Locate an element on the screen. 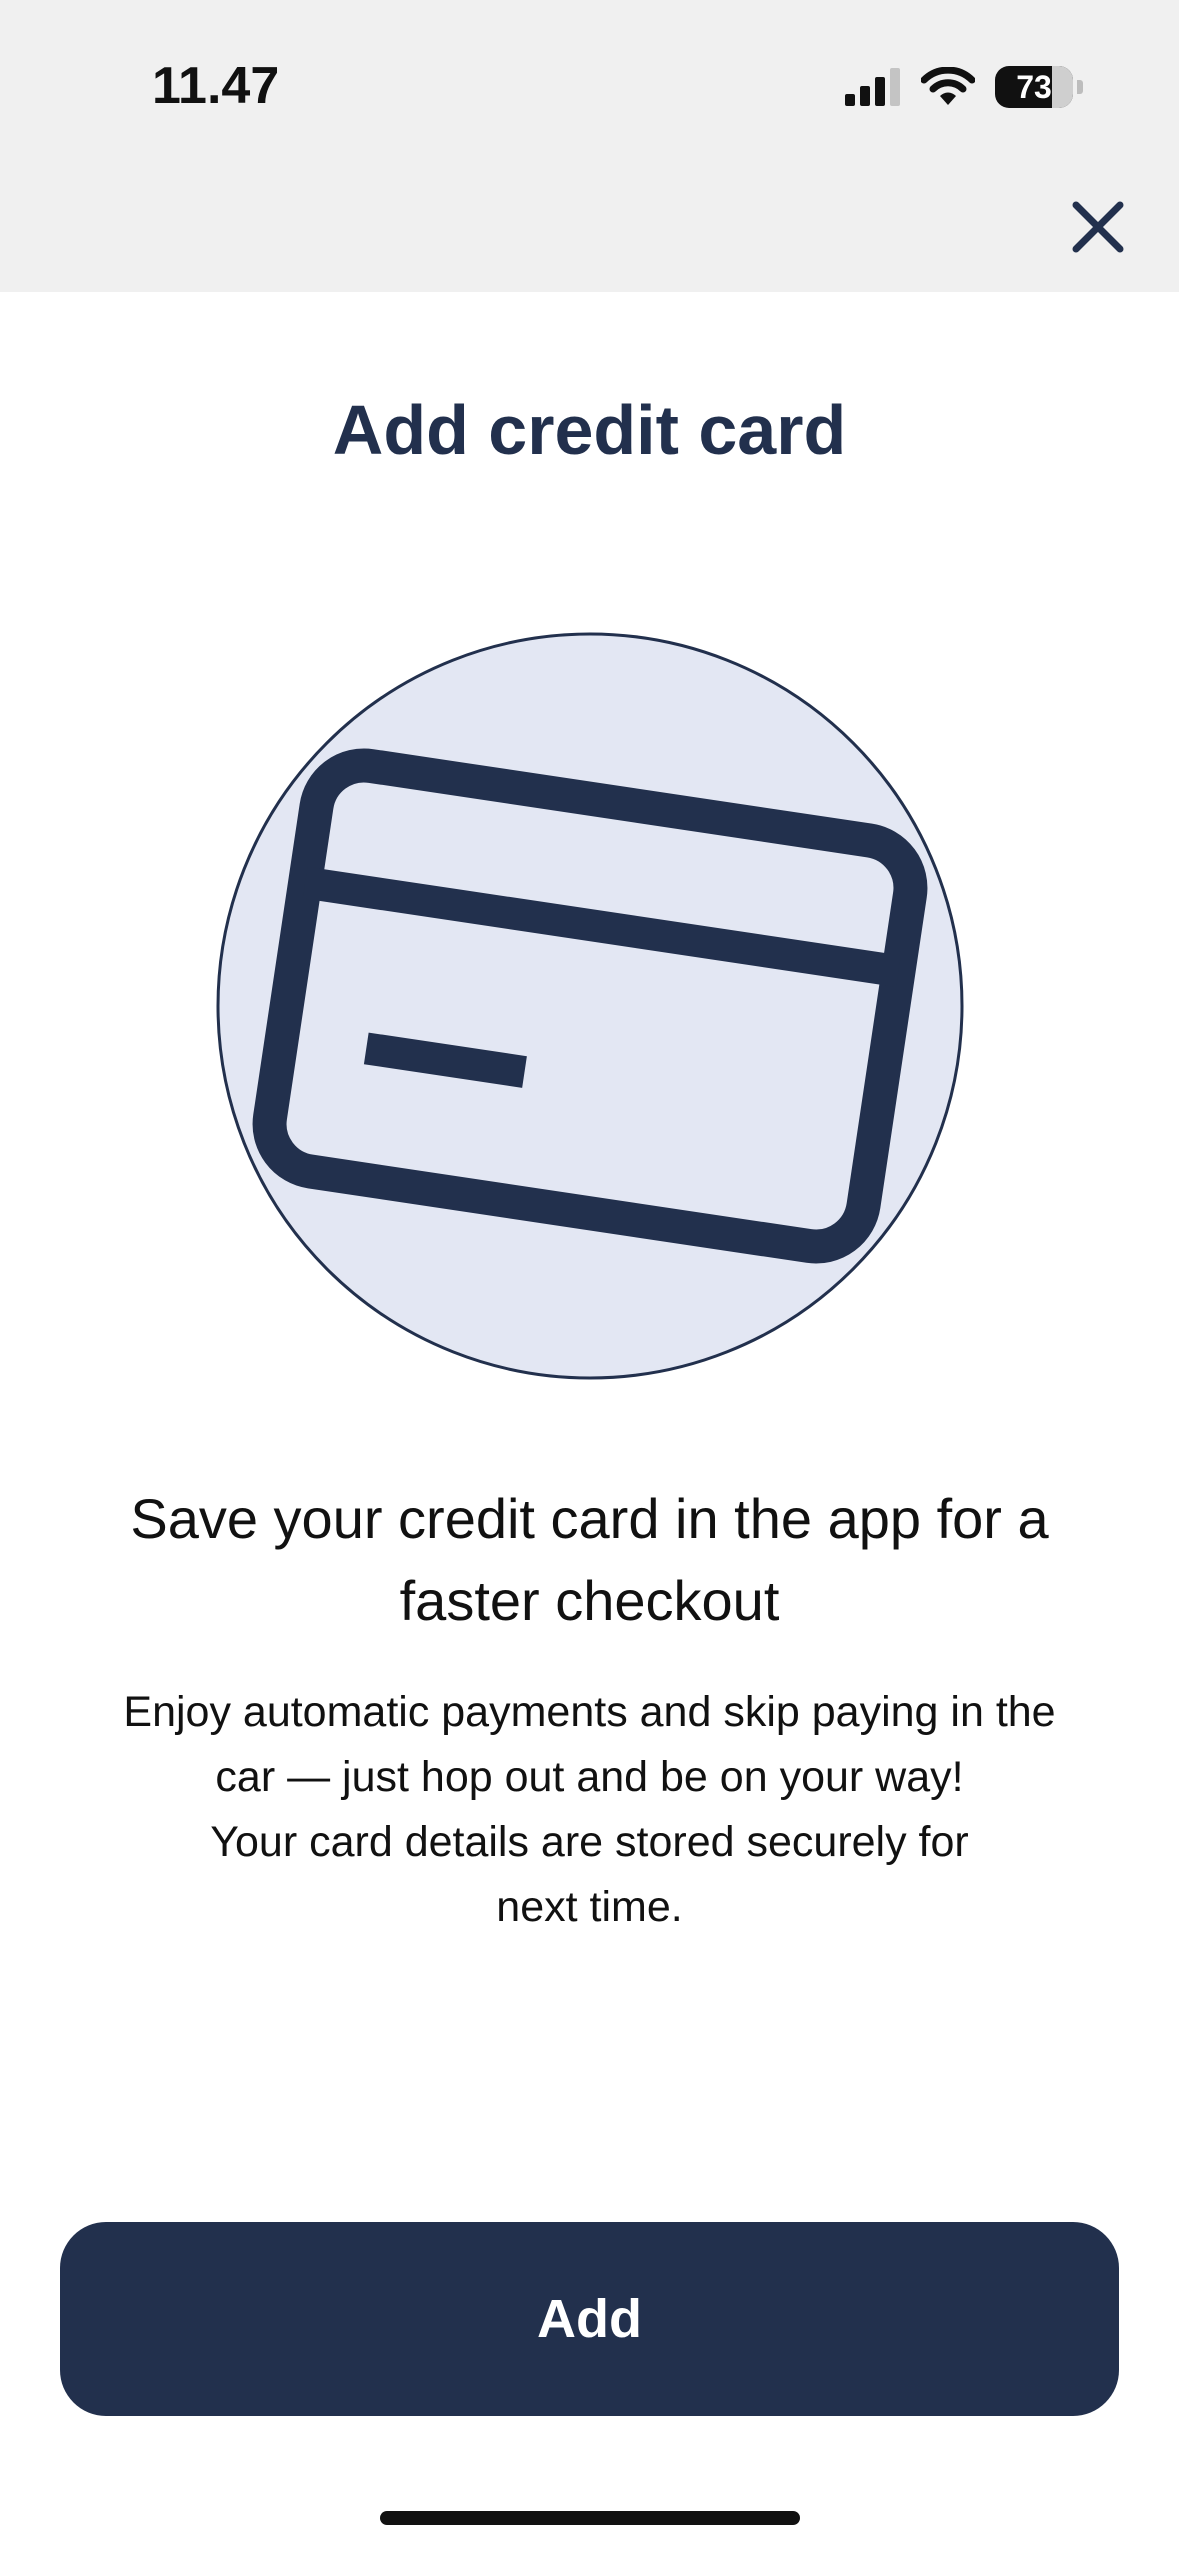 The width and height of the screenshot is (1179, 2556). status-and-header-area: 11.47 73 is located at coordinates (589, 146).